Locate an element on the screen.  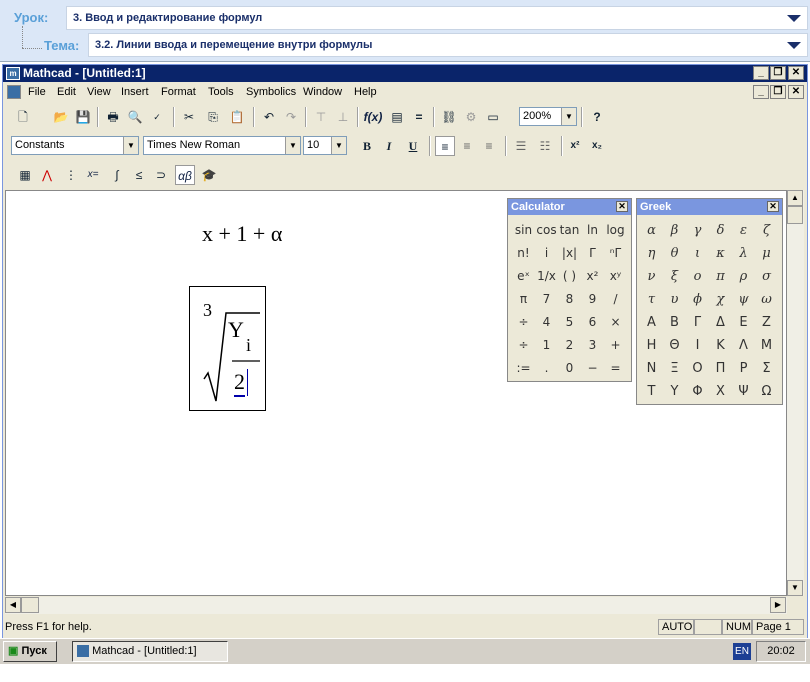
menu-format: Format is located at coordinates (178, 92).